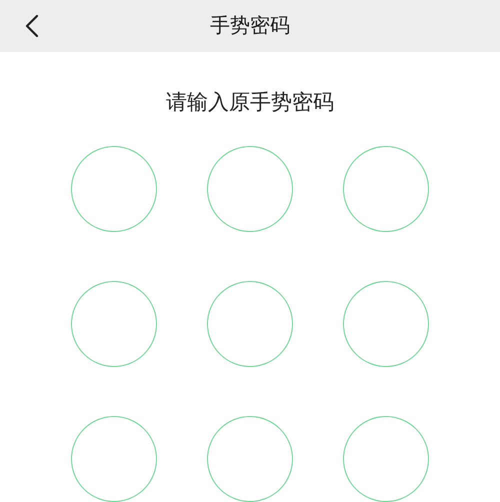  What do you see at coordinates (32, 26) in the screenshot?
I see `back-icon` at bounding box center [32, 26].